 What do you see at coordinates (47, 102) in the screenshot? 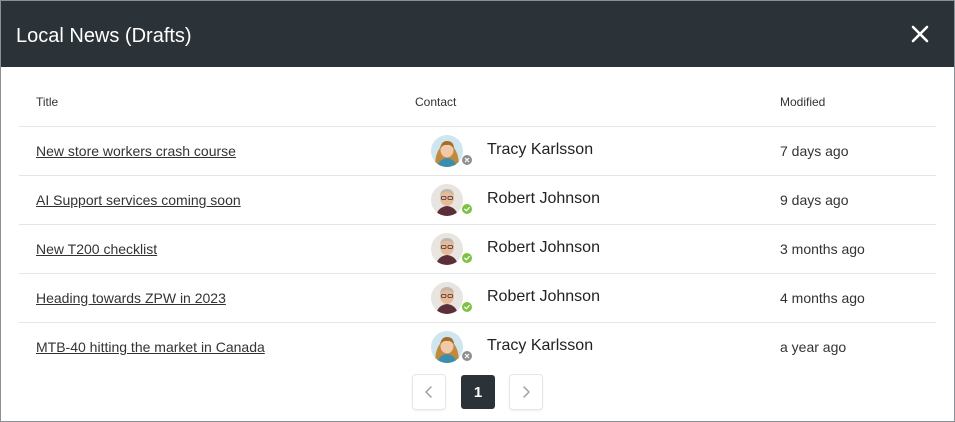
I see `column-header-title: Title` at bounding box center [47, 102].